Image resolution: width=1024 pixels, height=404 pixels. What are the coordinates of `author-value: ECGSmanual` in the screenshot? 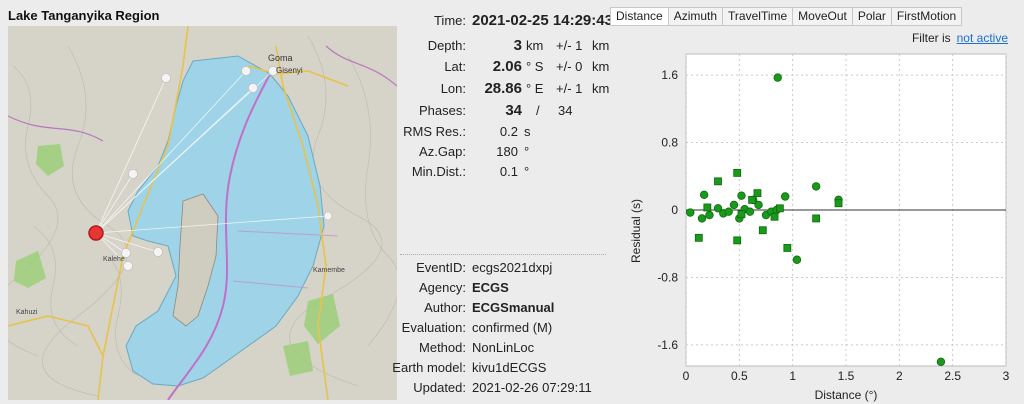 It's located at (513, 307).